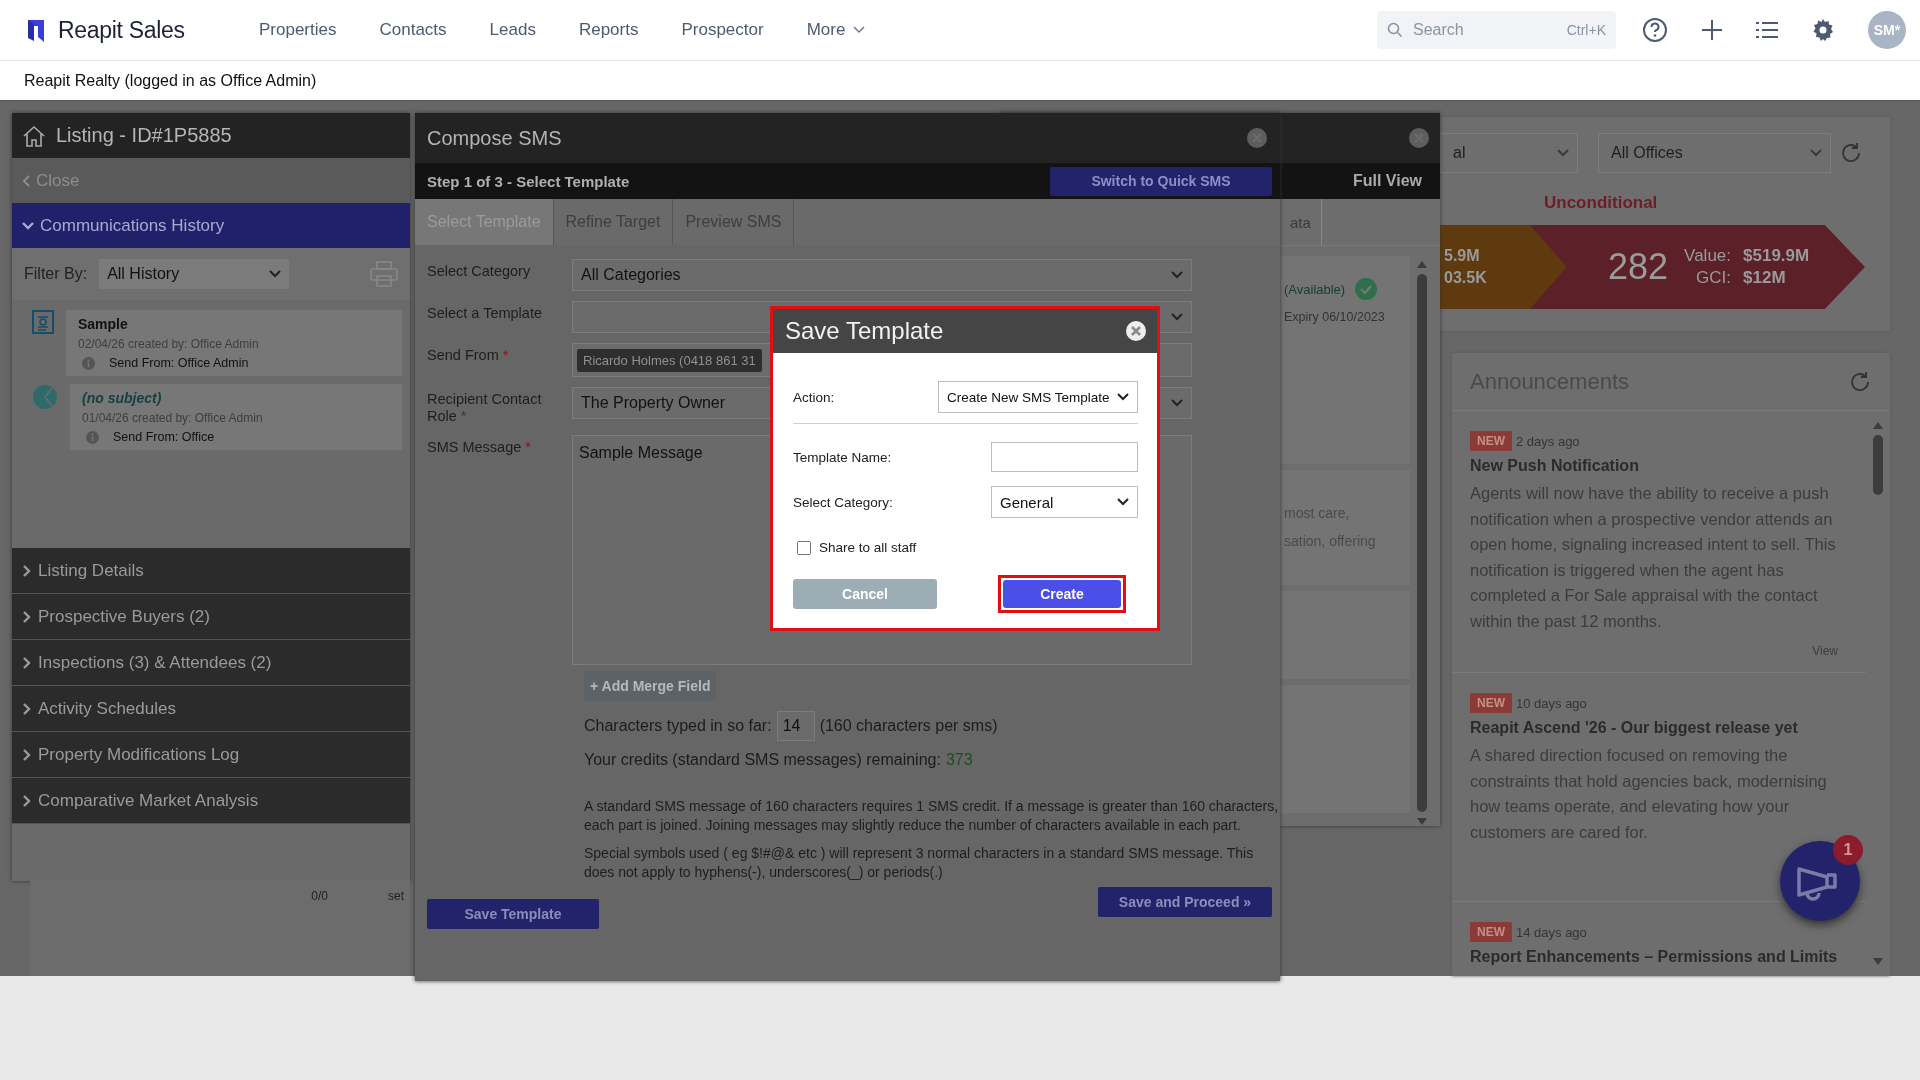  Describe the element at coordinates (494, 138) in the screenshot. I see `window-title: Compose SMS` at that location.